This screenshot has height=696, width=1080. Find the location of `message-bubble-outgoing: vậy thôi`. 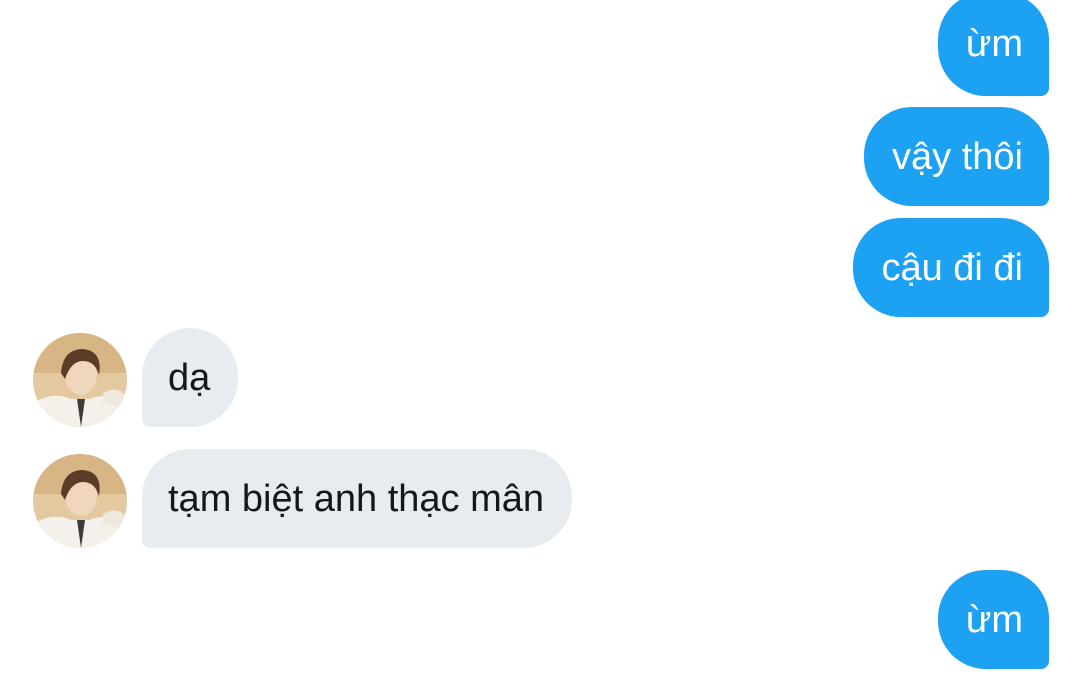

message-bubble-outgoing: vậy thôi is located at coordinates (956, 156).